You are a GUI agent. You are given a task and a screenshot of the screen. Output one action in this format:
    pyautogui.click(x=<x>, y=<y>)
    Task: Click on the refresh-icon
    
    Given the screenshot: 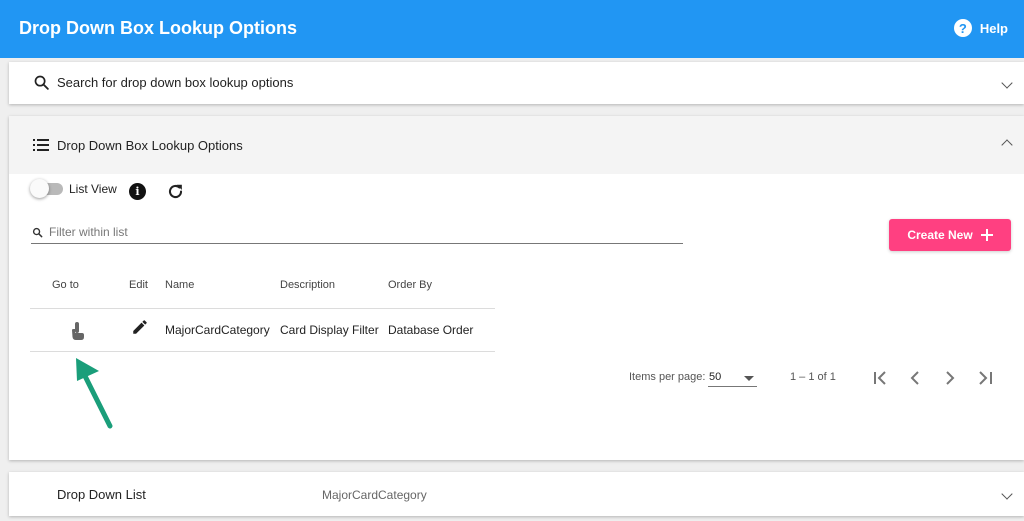 What is the action you would take?
    pyautogui.click(x=175, y=191)
    